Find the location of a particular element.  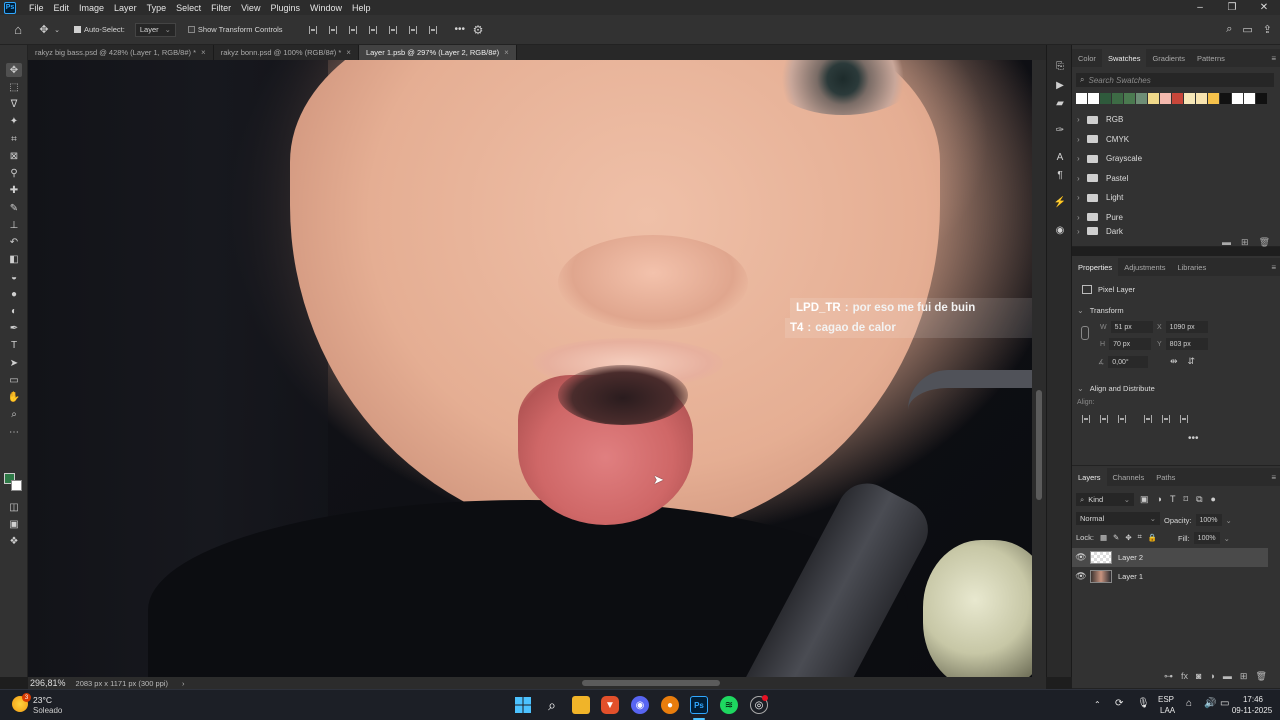

angle-field: 0,00° is located at coordinates (1128, 362).